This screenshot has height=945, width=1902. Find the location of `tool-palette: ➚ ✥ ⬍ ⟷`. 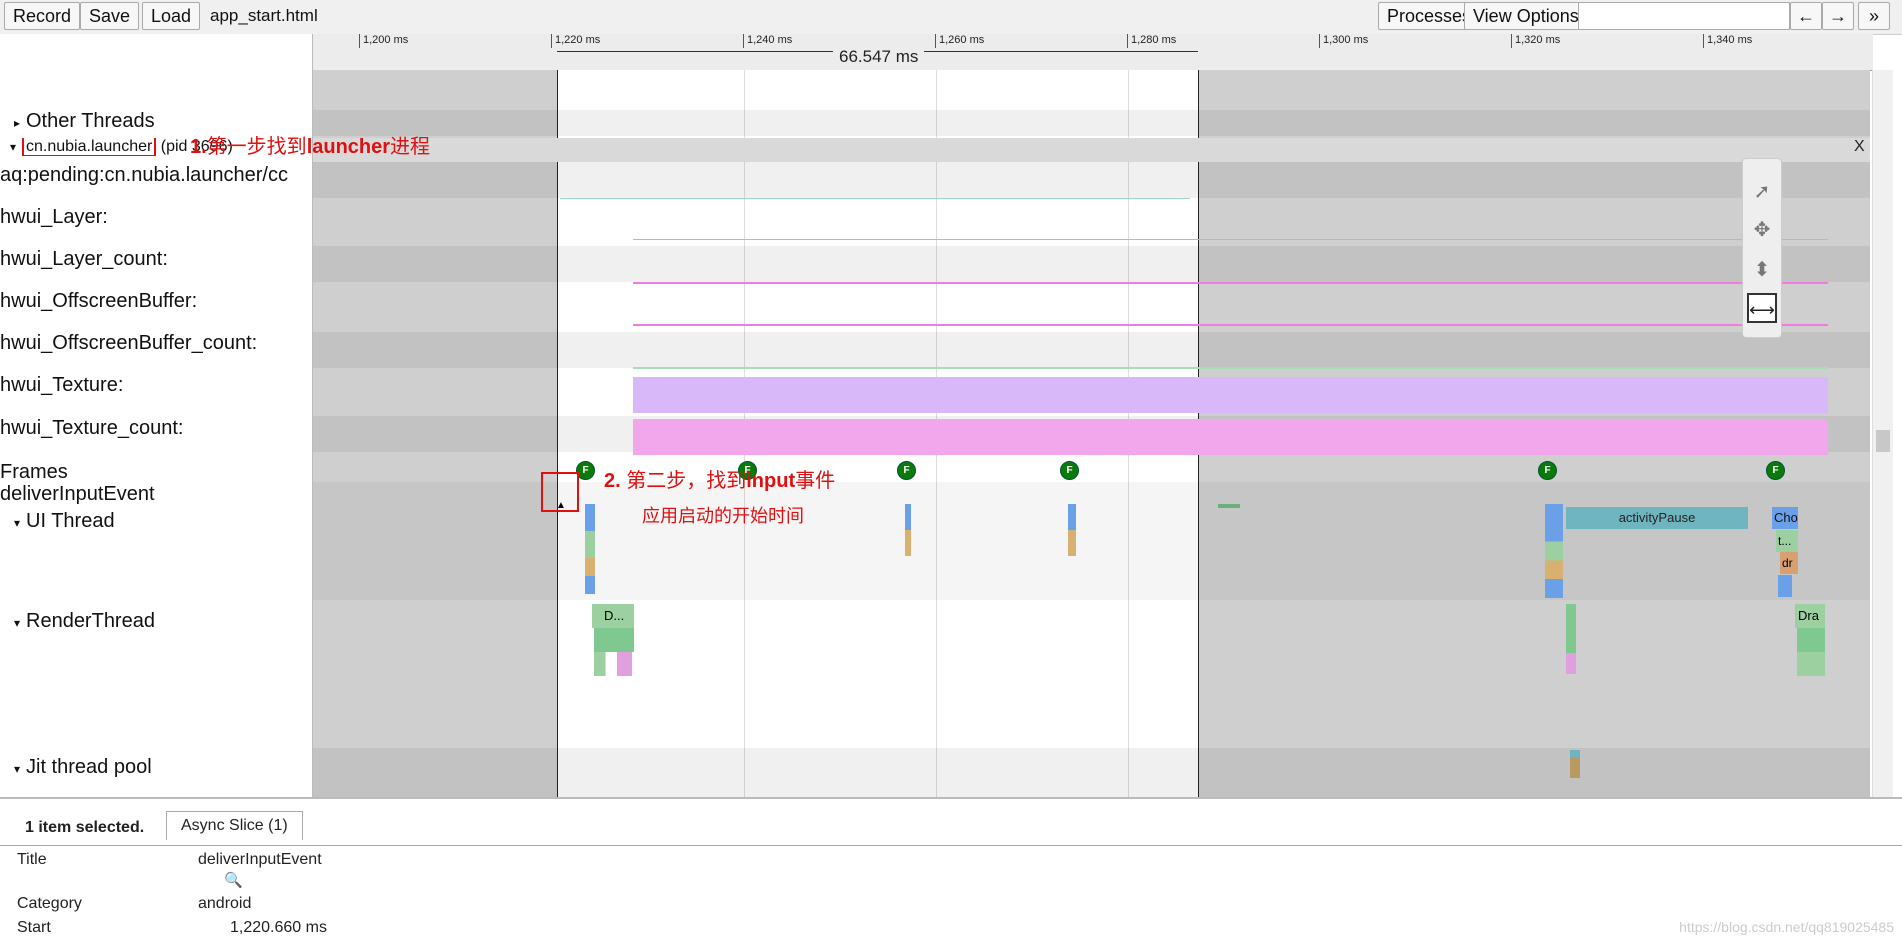

tool-palette: ➚ ✥ ⬍ ⟷ is located at coordinates (1762, 248).